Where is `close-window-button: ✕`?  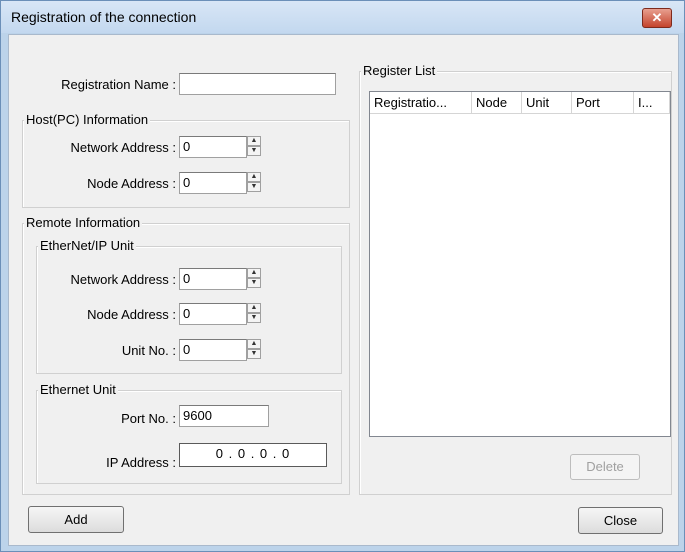 close-window-button: ✕ is located at coordinates (657, 18).